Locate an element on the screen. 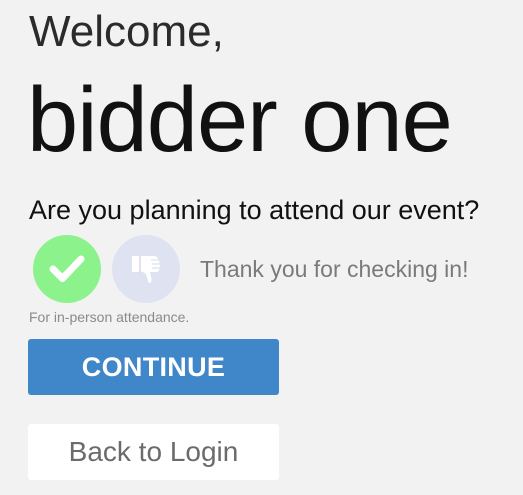  attendance-note: For in-person attendance. is located at coordinates (109, 317).